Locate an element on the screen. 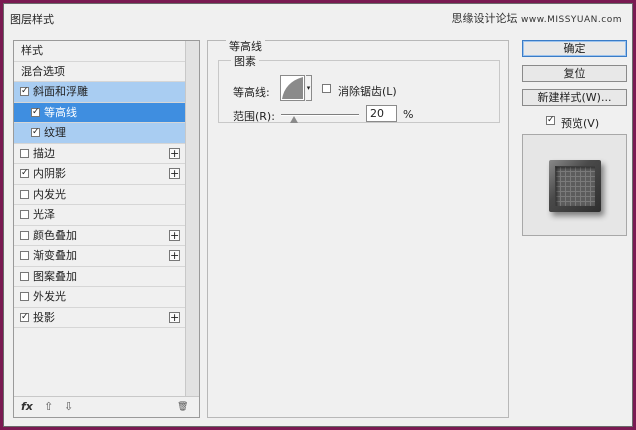  dialog-title: 图层样式 is located at coordinates (32, 19).